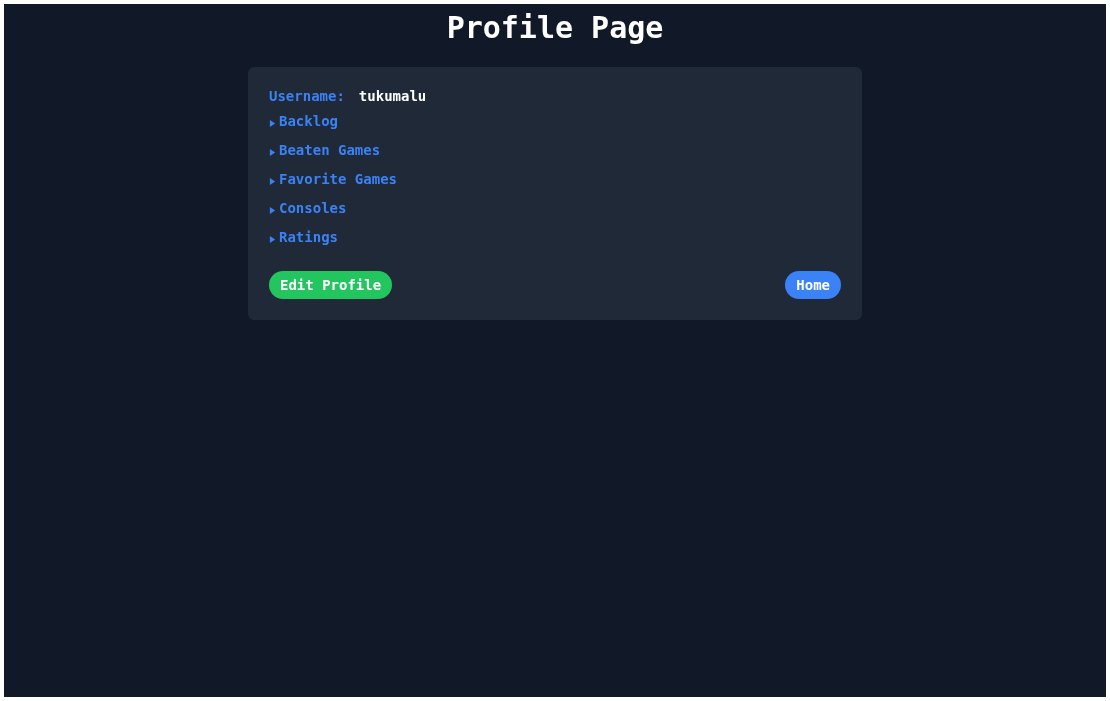  What do you see at coordinates (392, 96) in the screenshot?
I see `username-value: tukumalu` at bounding box center [392, 96].